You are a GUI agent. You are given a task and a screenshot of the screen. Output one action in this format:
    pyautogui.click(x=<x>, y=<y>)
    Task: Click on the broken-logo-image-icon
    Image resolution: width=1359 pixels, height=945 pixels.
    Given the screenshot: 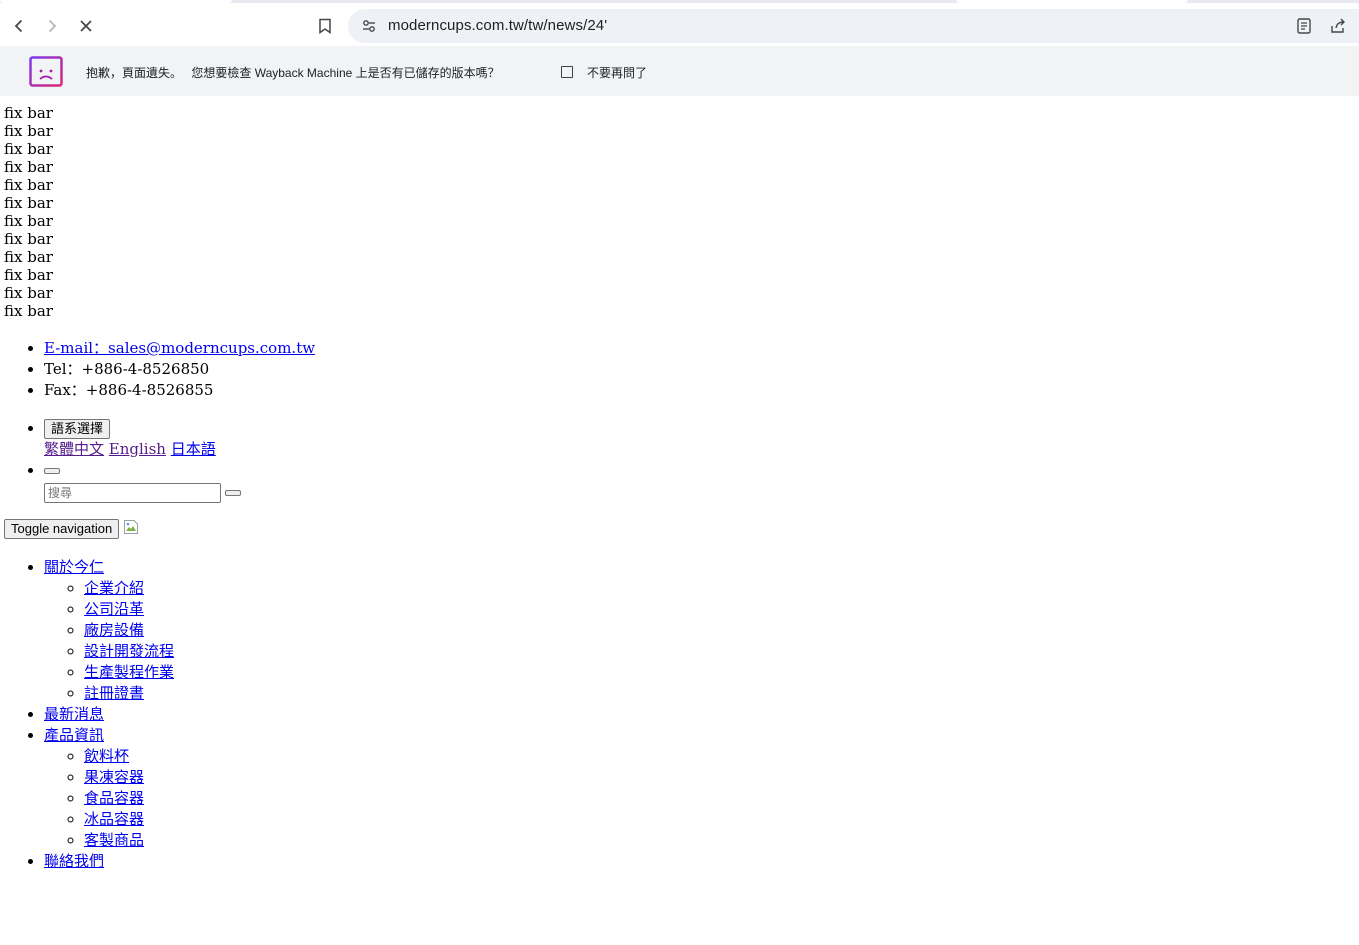 What is the action you would take?
    pyautogui.click(x=131, y=527)
    